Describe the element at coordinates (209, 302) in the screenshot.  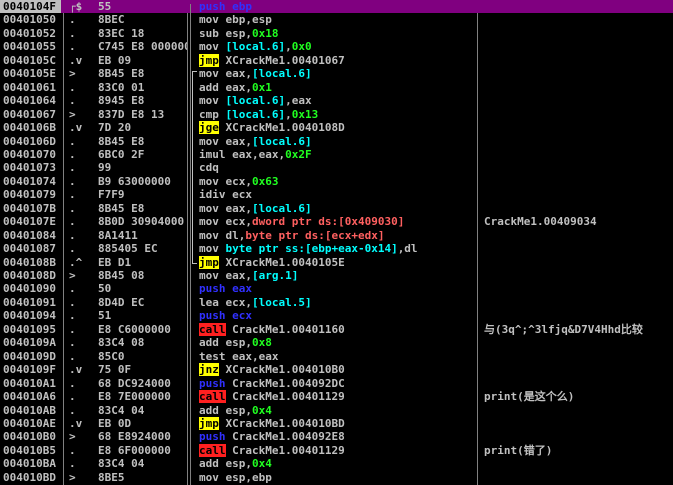
I see `mnemonic: lea` at that location.